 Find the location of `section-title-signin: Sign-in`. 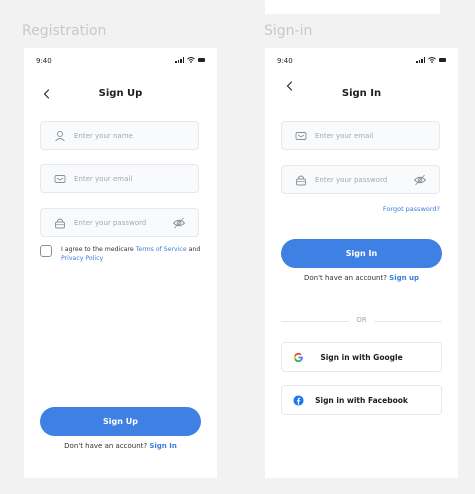

section-title-signin: Sign-in is located at coordinates (288, 31).